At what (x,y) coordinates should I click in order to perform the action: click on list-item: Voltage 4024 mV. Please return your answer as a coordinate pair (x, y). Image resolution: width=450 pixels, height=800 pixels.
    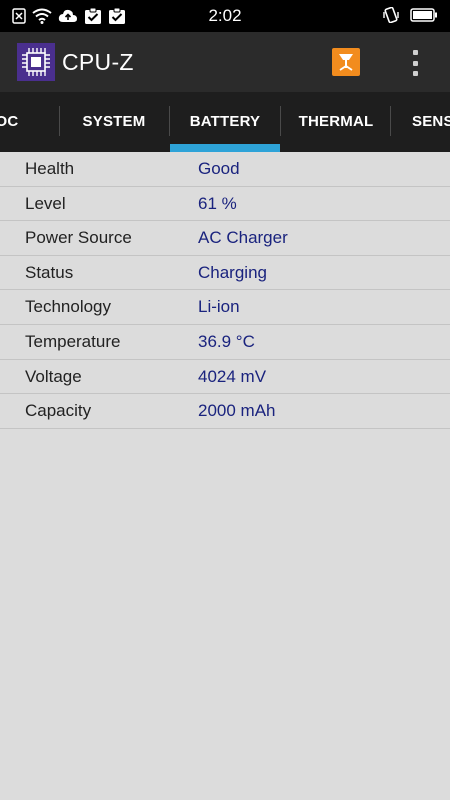
    Looking at the image, I should click on (225, 377).